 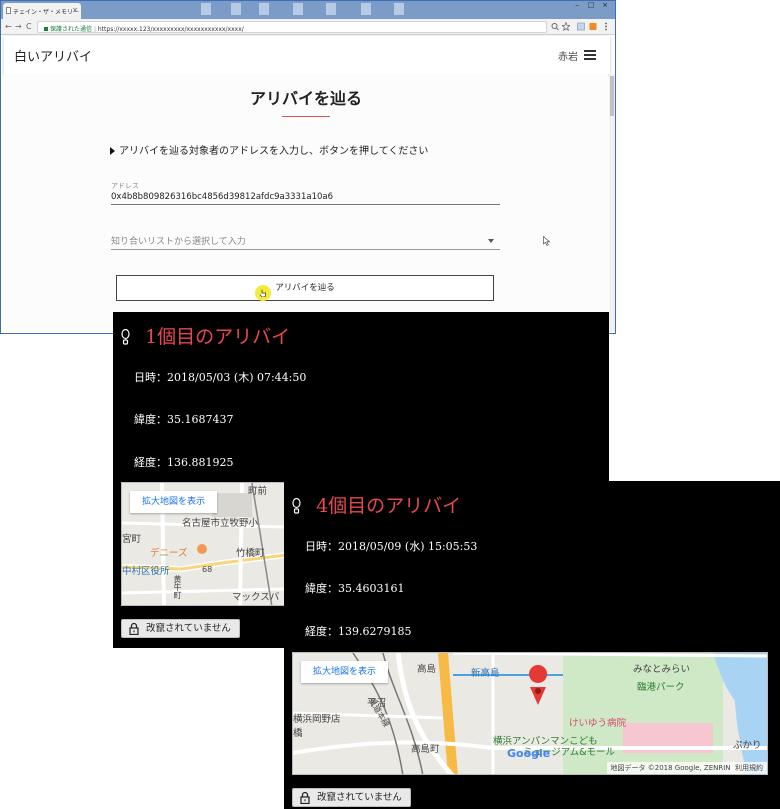 I want to click on alibi-title-row: 1個目のアリバイ, so click(x=205, y=335).